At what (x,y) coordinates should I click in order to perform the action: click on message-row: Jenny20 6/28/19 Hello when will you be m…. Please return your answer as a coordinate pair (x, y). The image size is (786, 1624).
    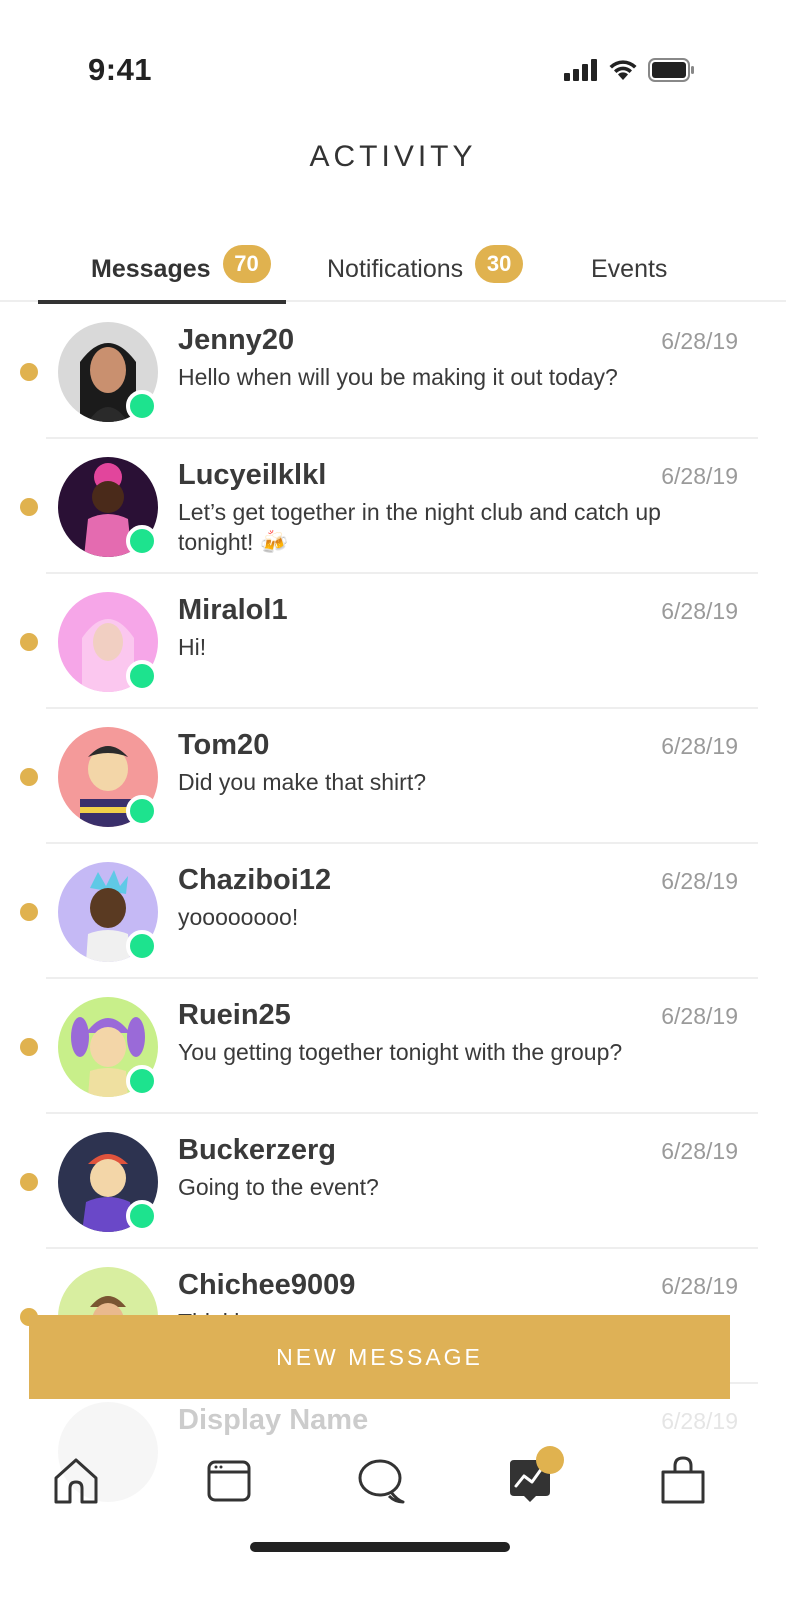
    Looking at the image, I should click on (393, 371).